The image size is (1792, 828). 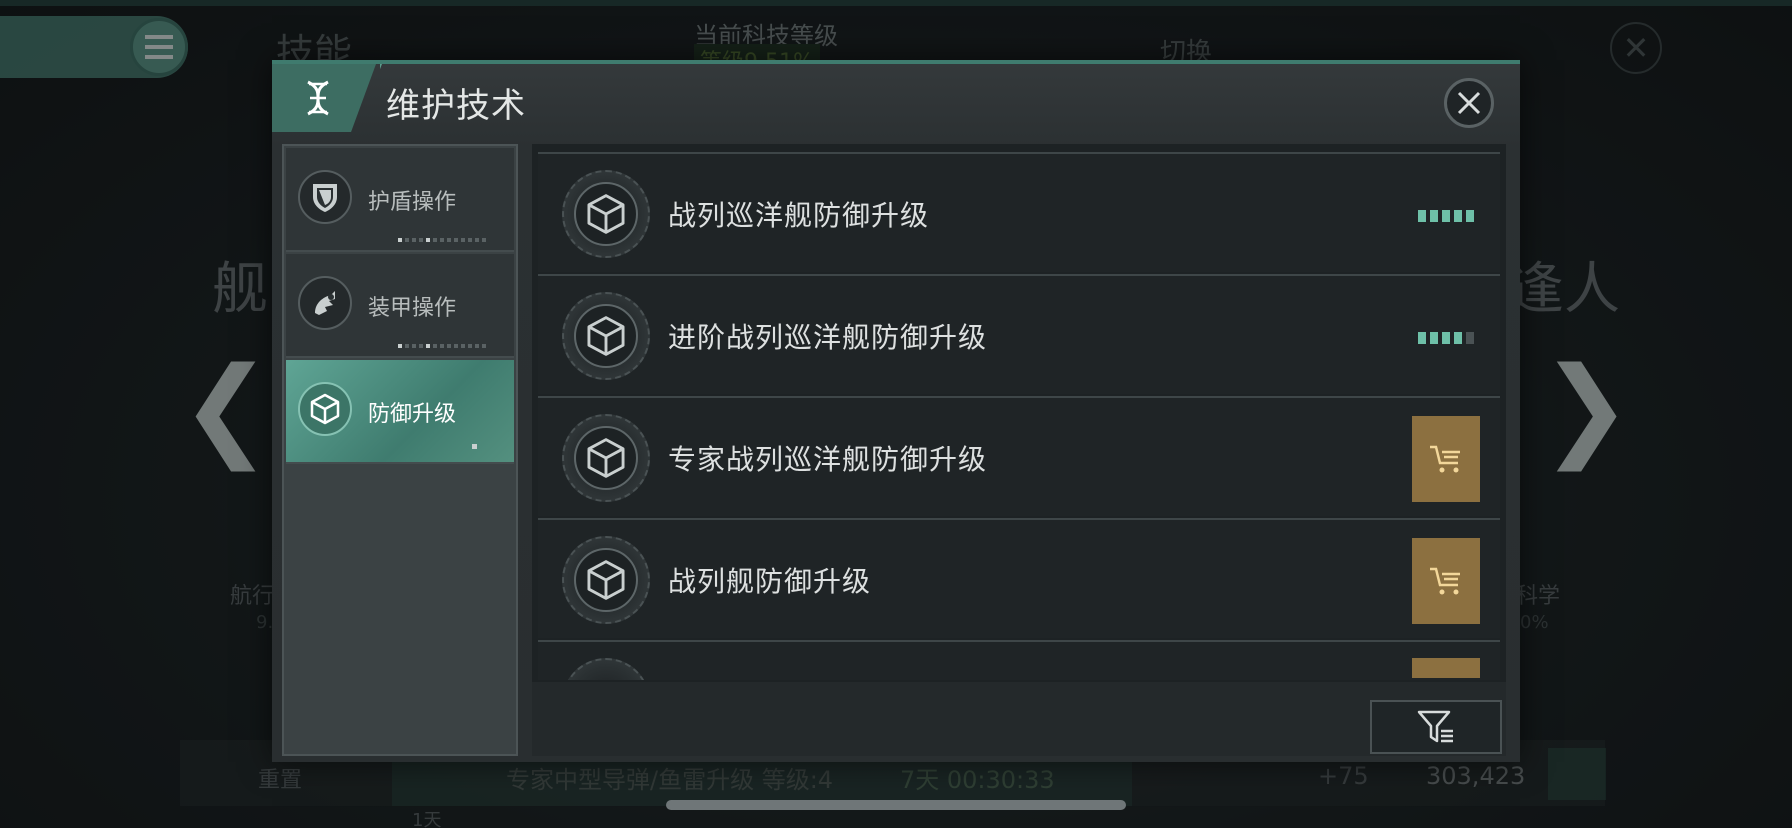 What do you see at coordinates (456, 106) in the screenshot?
I see `dialog-title: 维护技术` at bounding box center [456, 106].